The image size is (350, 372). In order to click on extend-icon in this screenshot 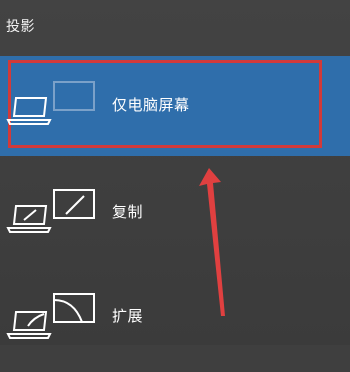, I will do `click(56, 320)`.